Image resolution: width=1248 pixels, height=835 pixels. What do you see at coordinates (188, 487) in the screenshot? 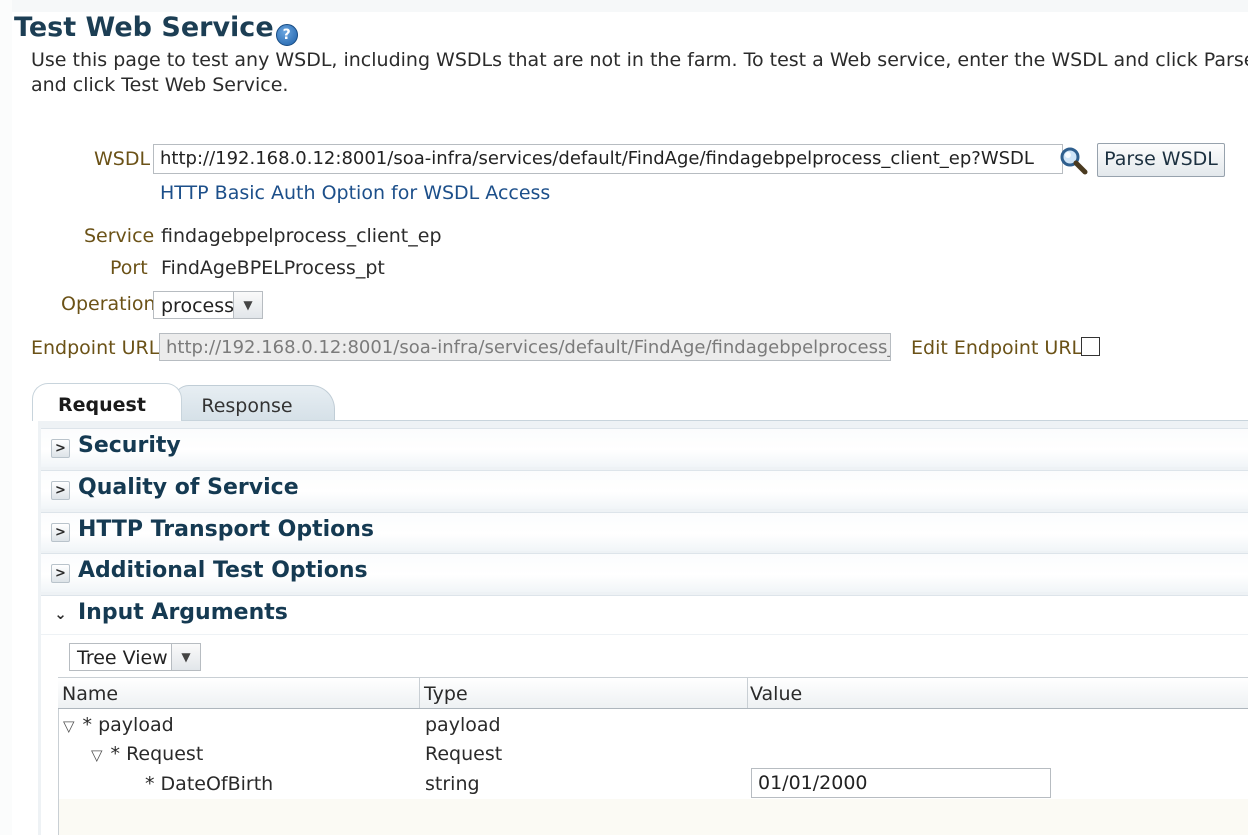
I see `section-quality-of-service-label: Quality of Service` at bounding box center [188, 487].